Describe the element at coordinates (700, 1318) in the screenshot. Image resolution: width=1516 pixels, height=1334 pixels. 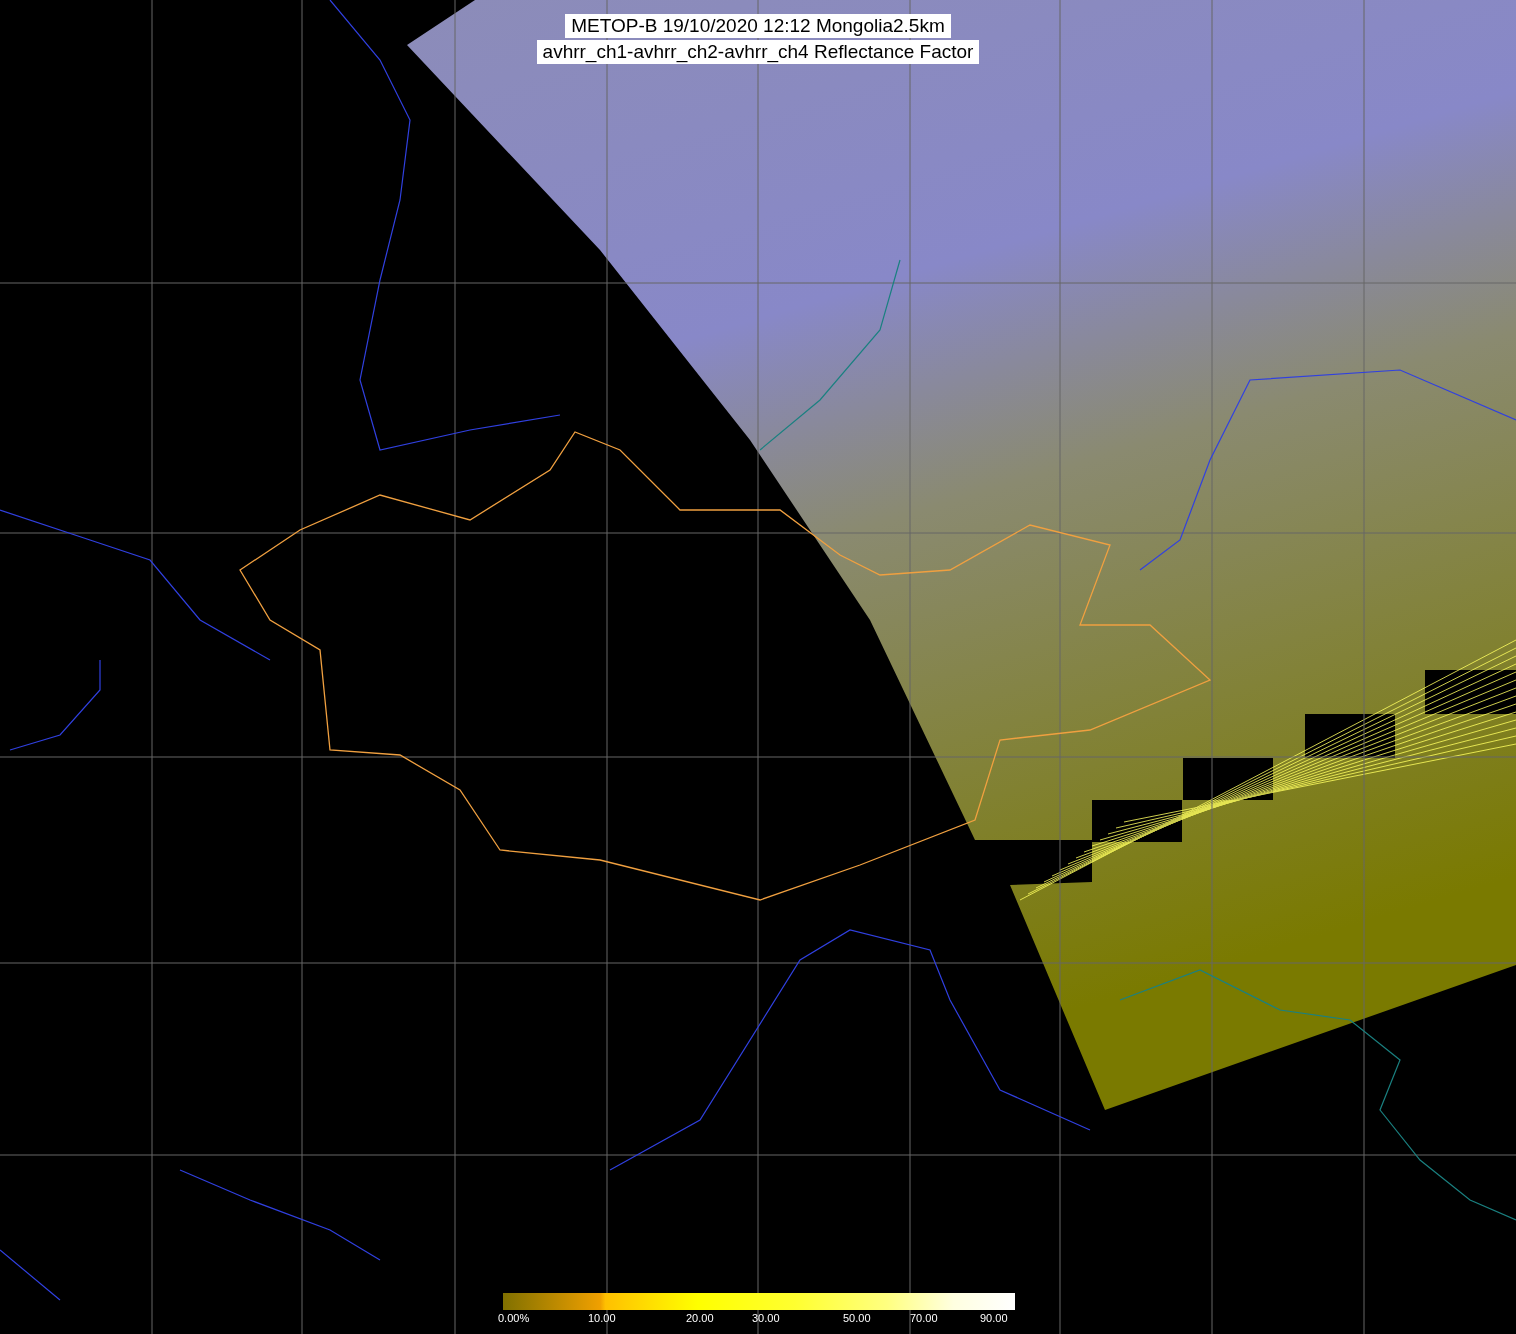
I see `color-scale-label: 20.00` at that location.